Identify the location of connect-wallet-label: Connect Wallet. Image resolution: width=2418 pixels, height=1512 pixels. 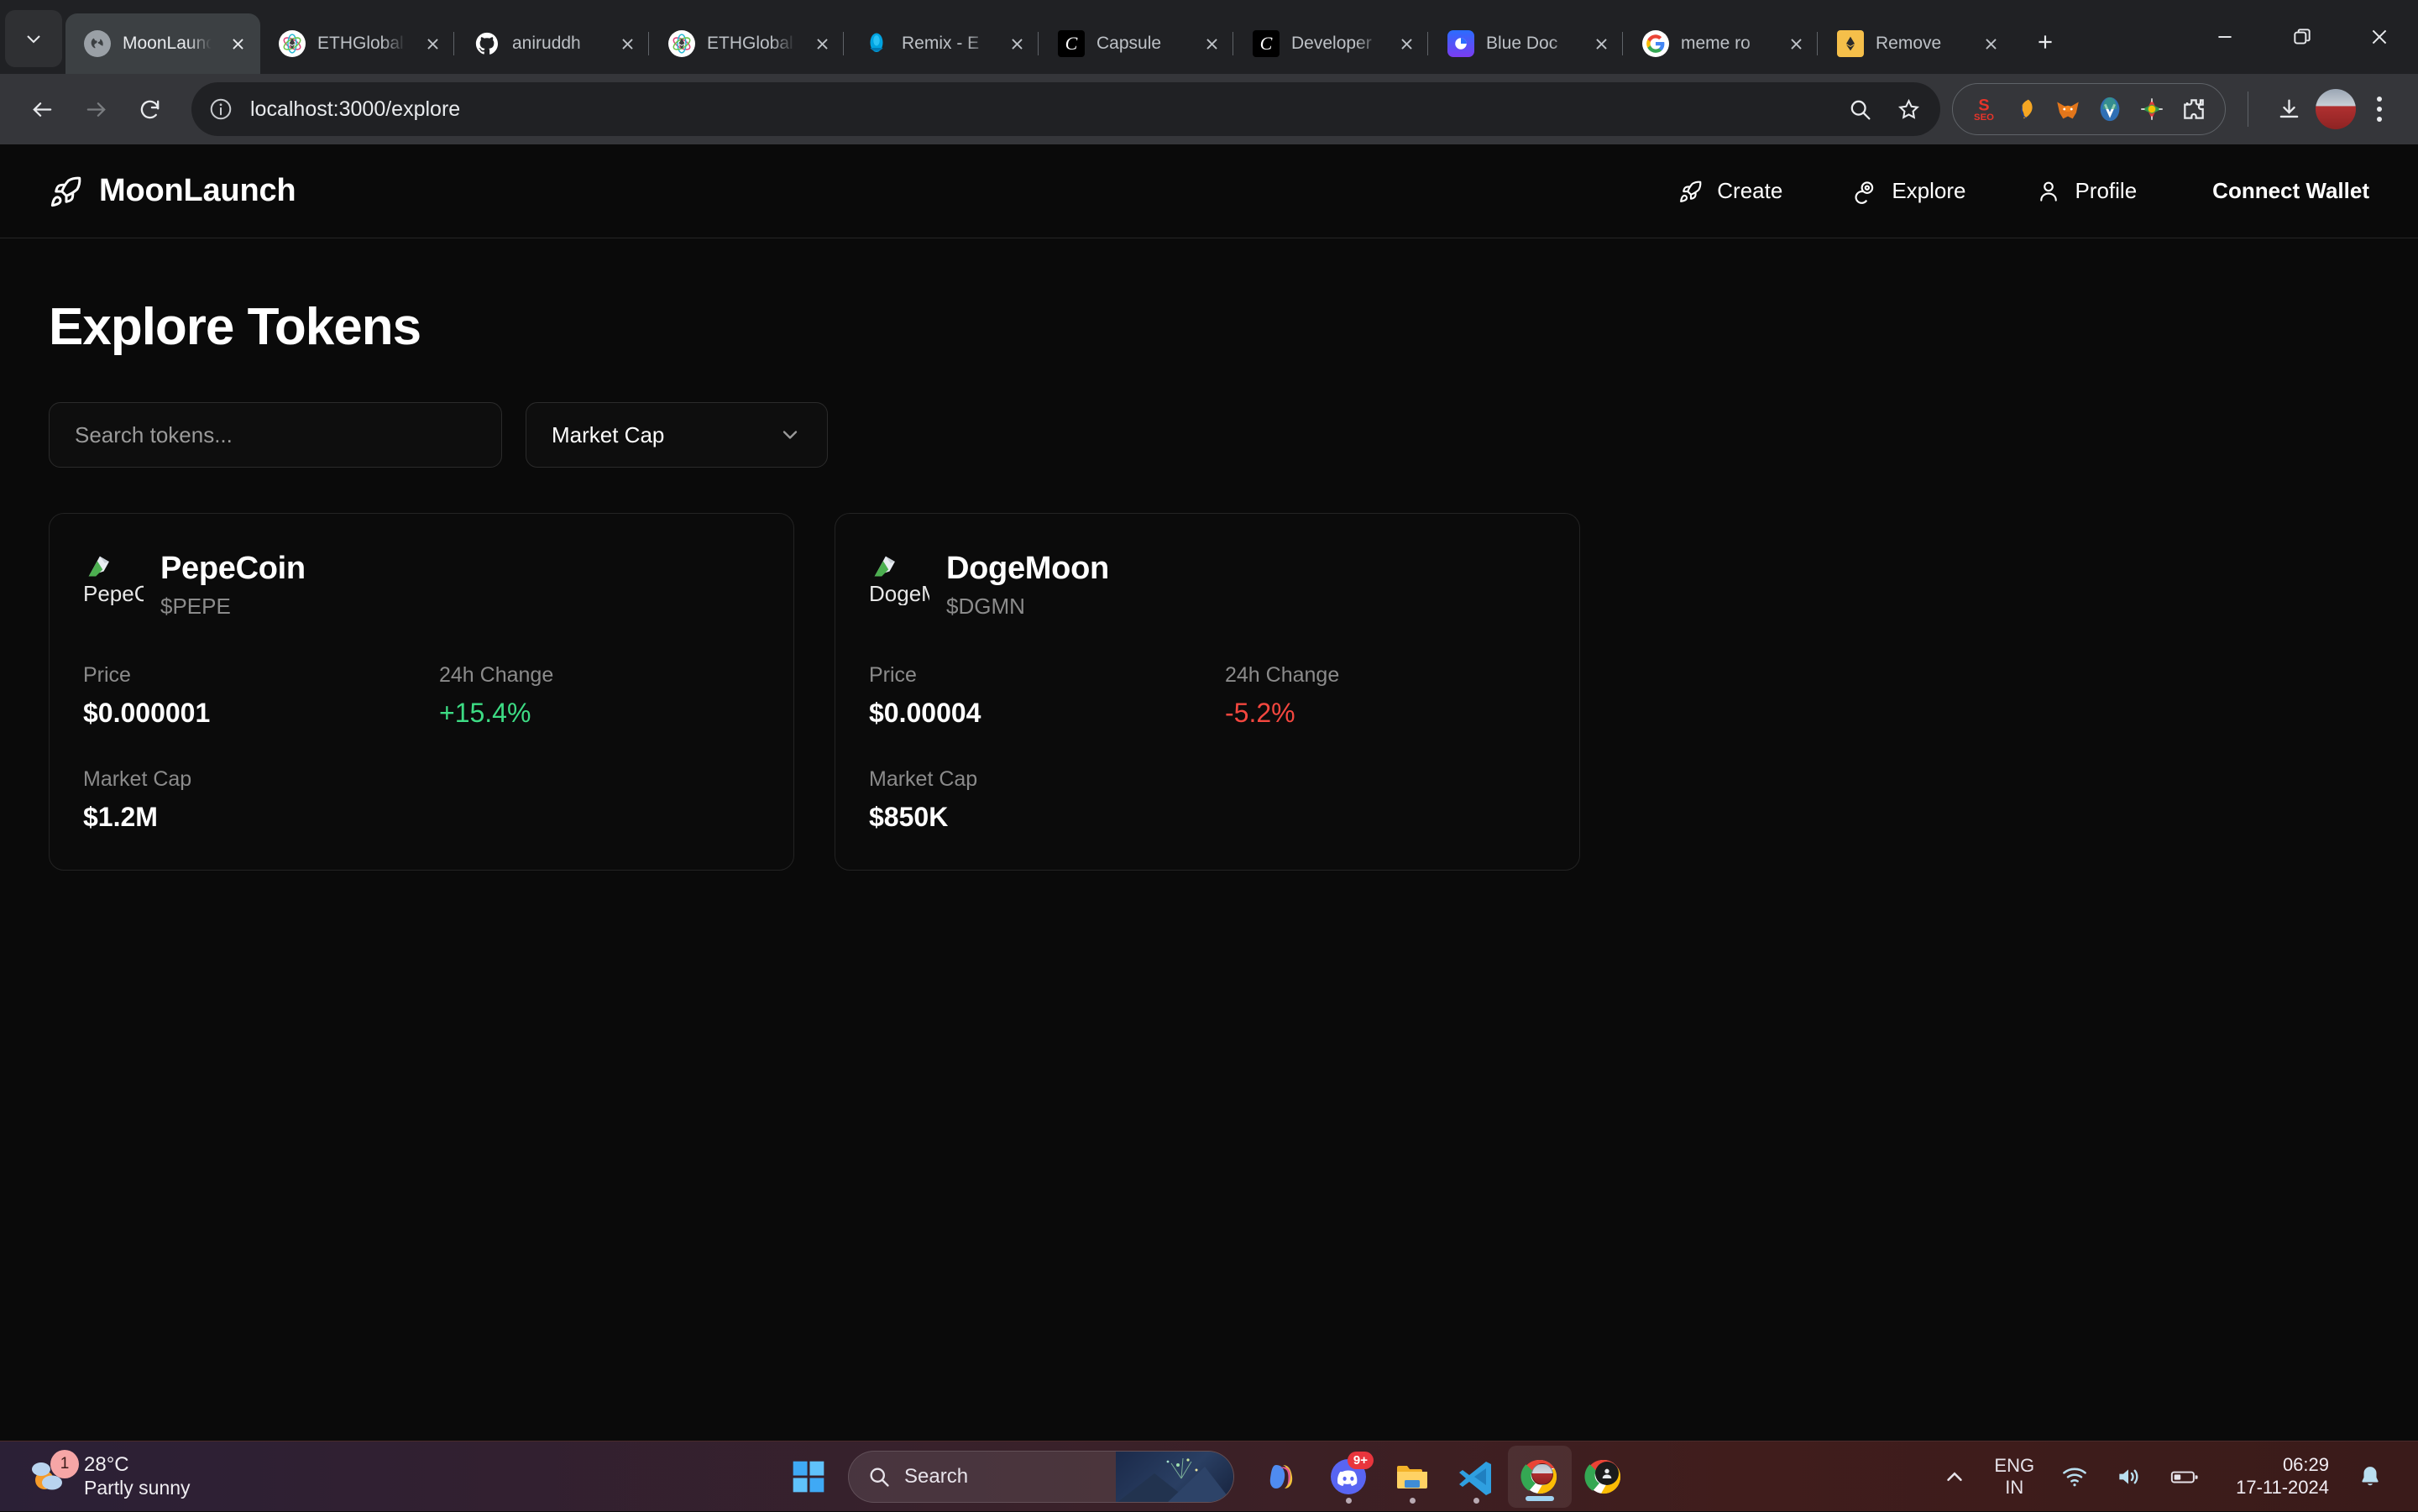
(2290, 191).